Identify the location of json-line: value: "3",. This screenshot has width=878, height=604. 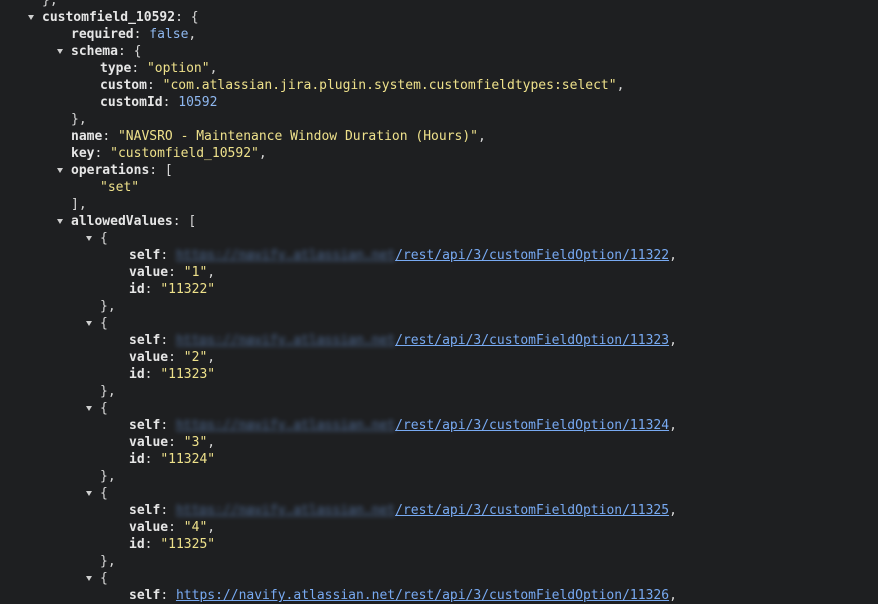
(172, 442).